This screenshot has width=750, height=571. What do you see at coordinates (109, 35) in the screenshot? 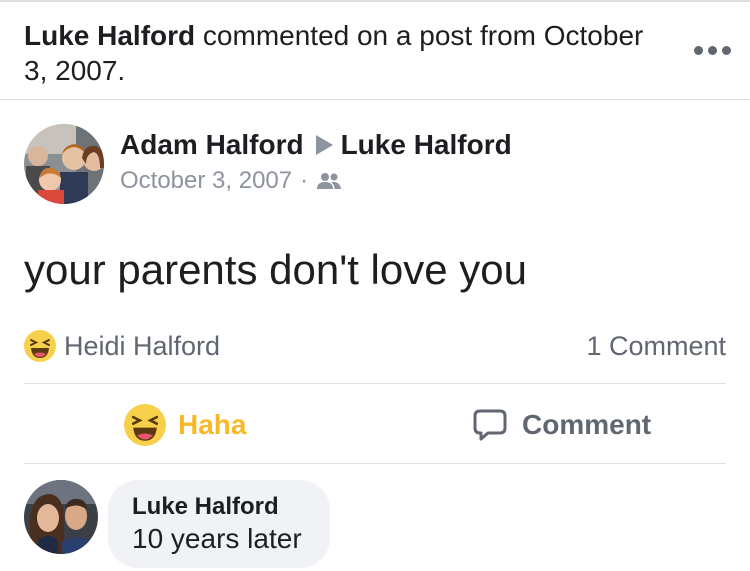
I see `activity-actor-link: Luke Halford` at bounding box center [109, 35].